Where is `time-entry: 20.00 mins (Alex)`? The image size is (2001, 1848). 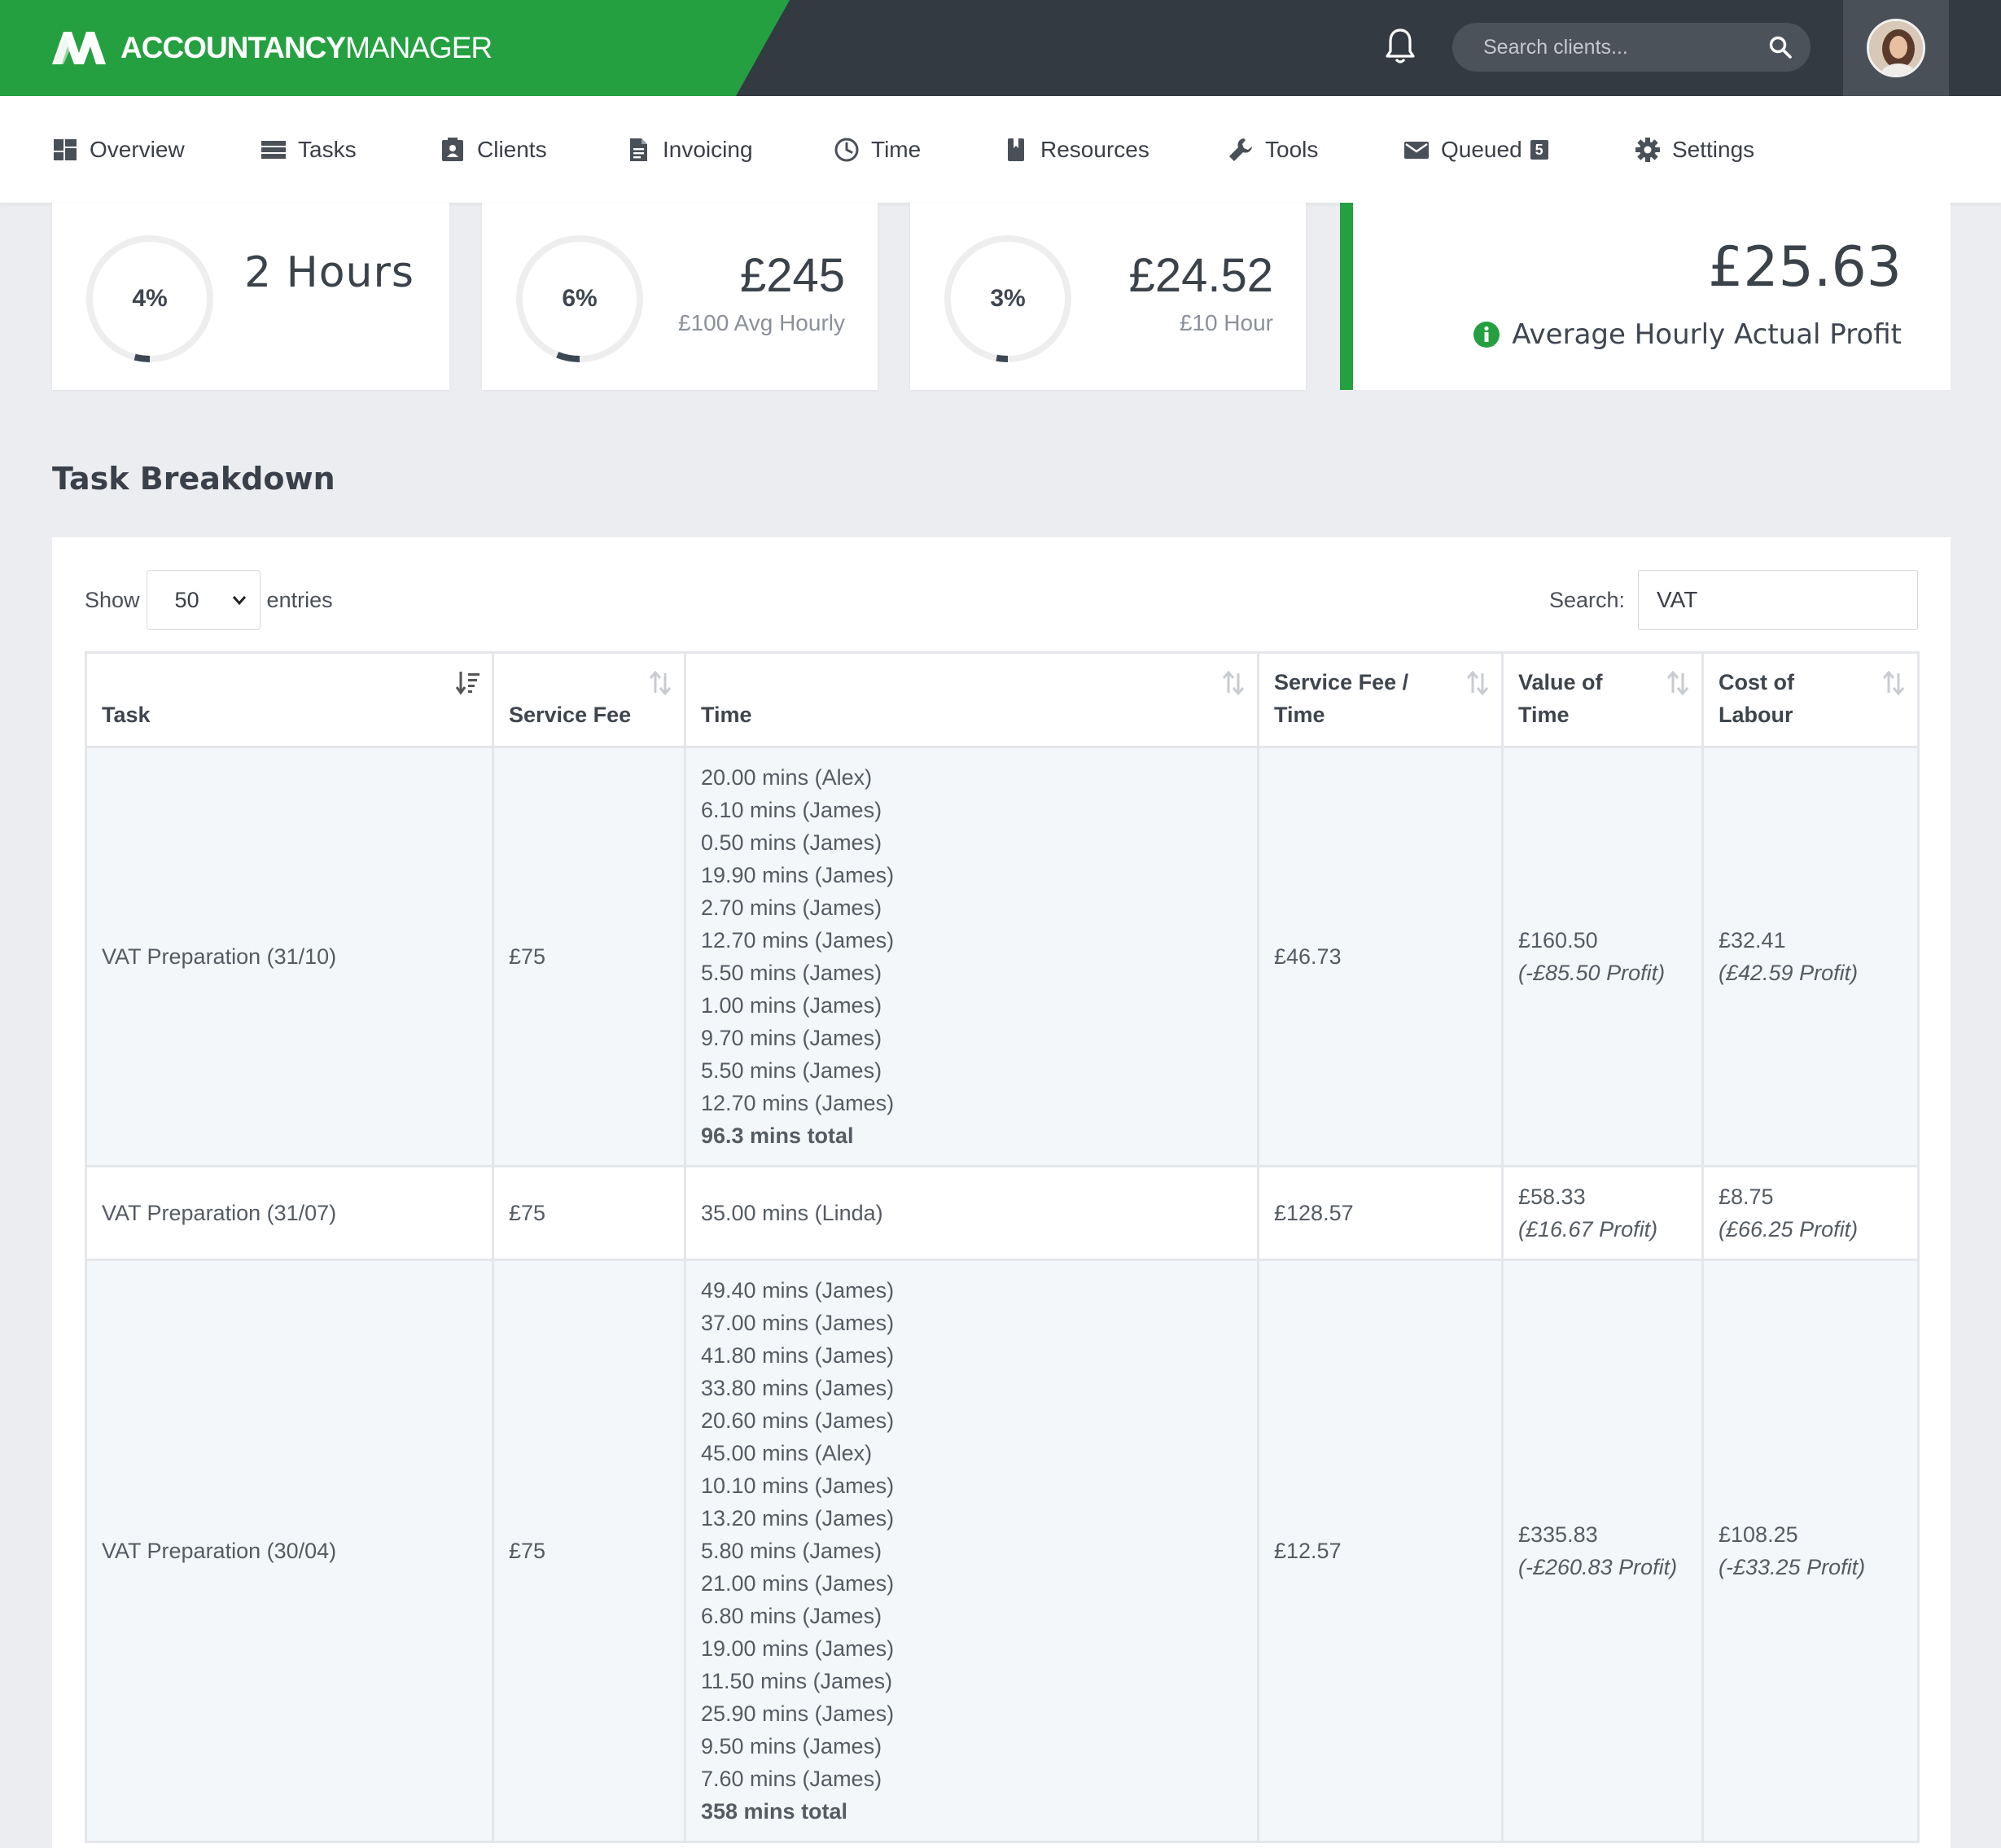 time-entry: 20.00 mins (Alex) is located at coordinates (787, 777).